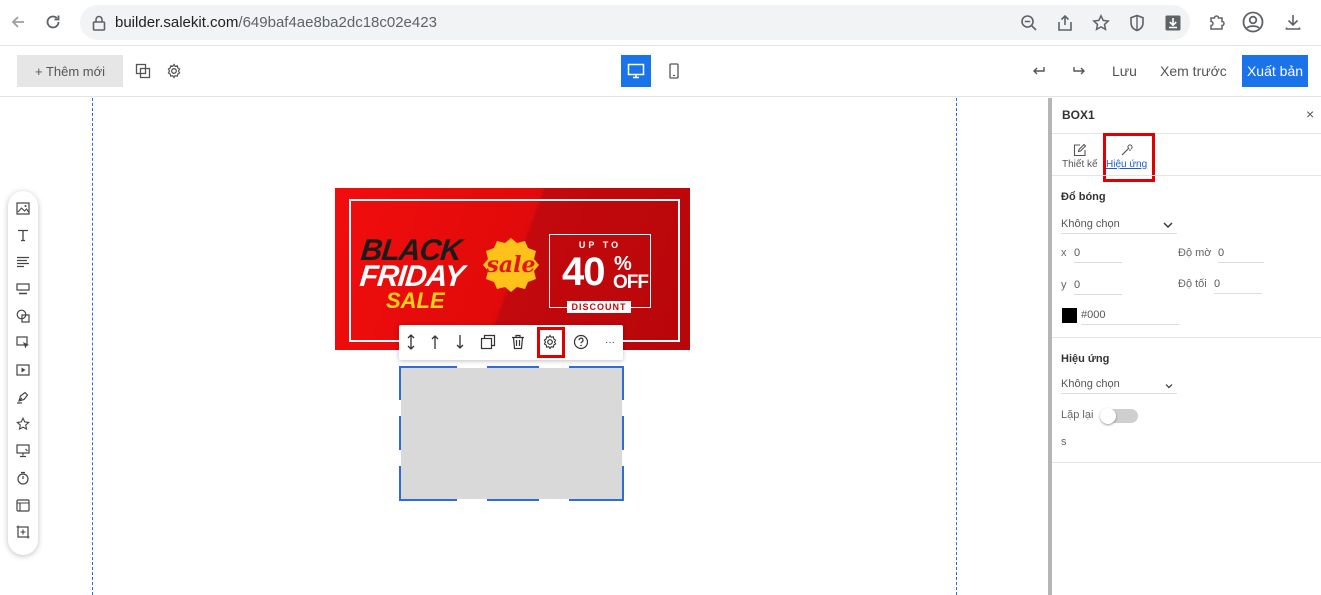 Image resolution: width=1321 pixels, height=595 pixels. I want to click on delete-icon, so click(518, 342).